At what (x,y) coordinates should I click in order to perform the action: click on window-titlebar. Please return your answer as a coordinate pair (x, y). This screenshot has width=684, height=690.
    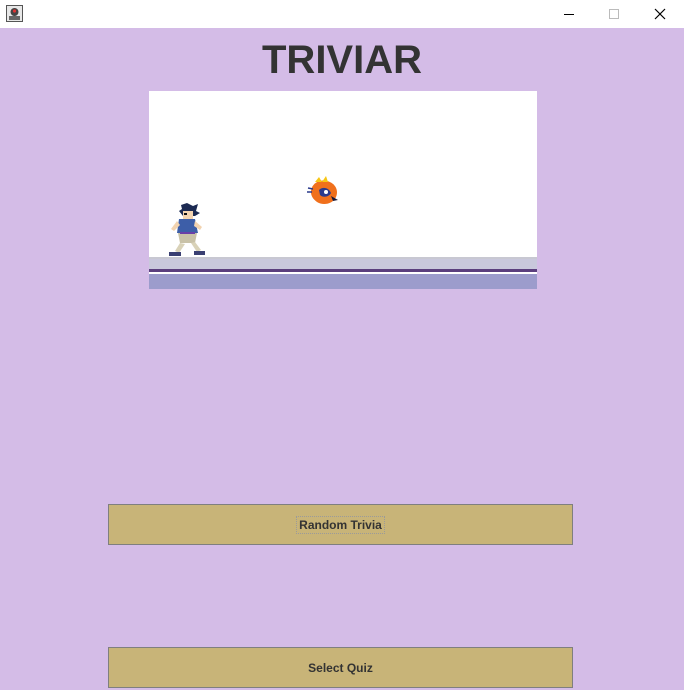
    Looking at the image, I should click on (342, 14).